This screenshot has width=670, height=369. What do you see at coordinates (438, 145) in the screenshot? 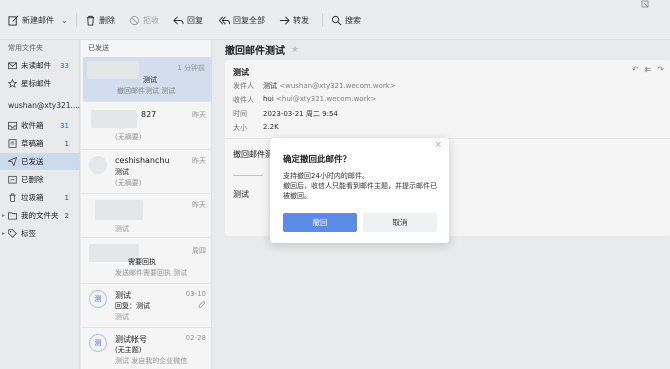
I see `close-icon: ×` at bounding box center [438, 145].